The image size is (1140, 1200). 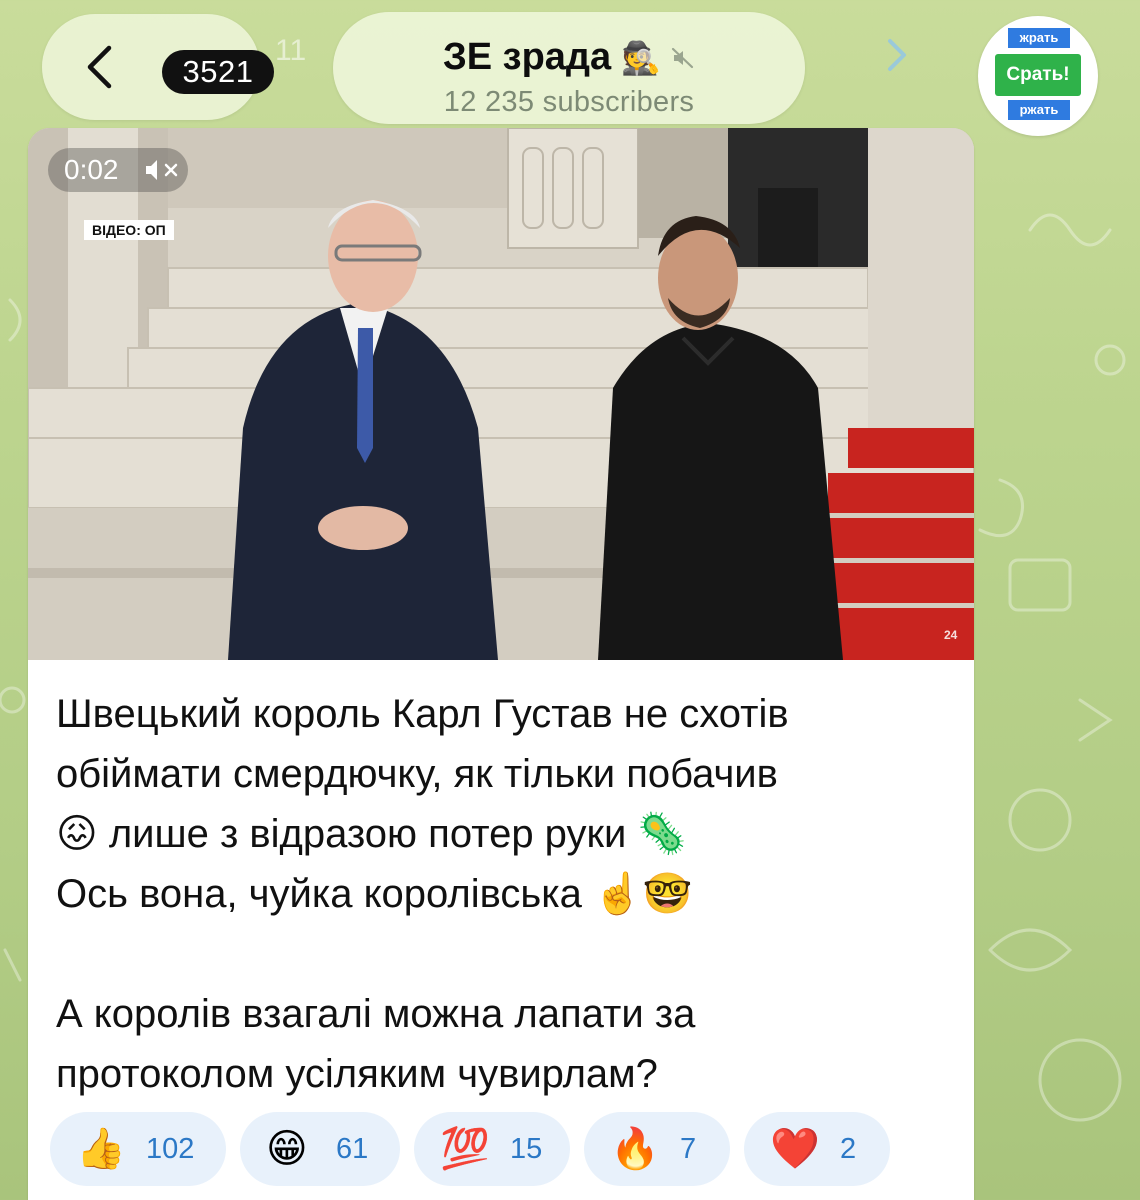 I want to click on video-source-label: ВІДЕО: ОП, so click(x=129, y=230).